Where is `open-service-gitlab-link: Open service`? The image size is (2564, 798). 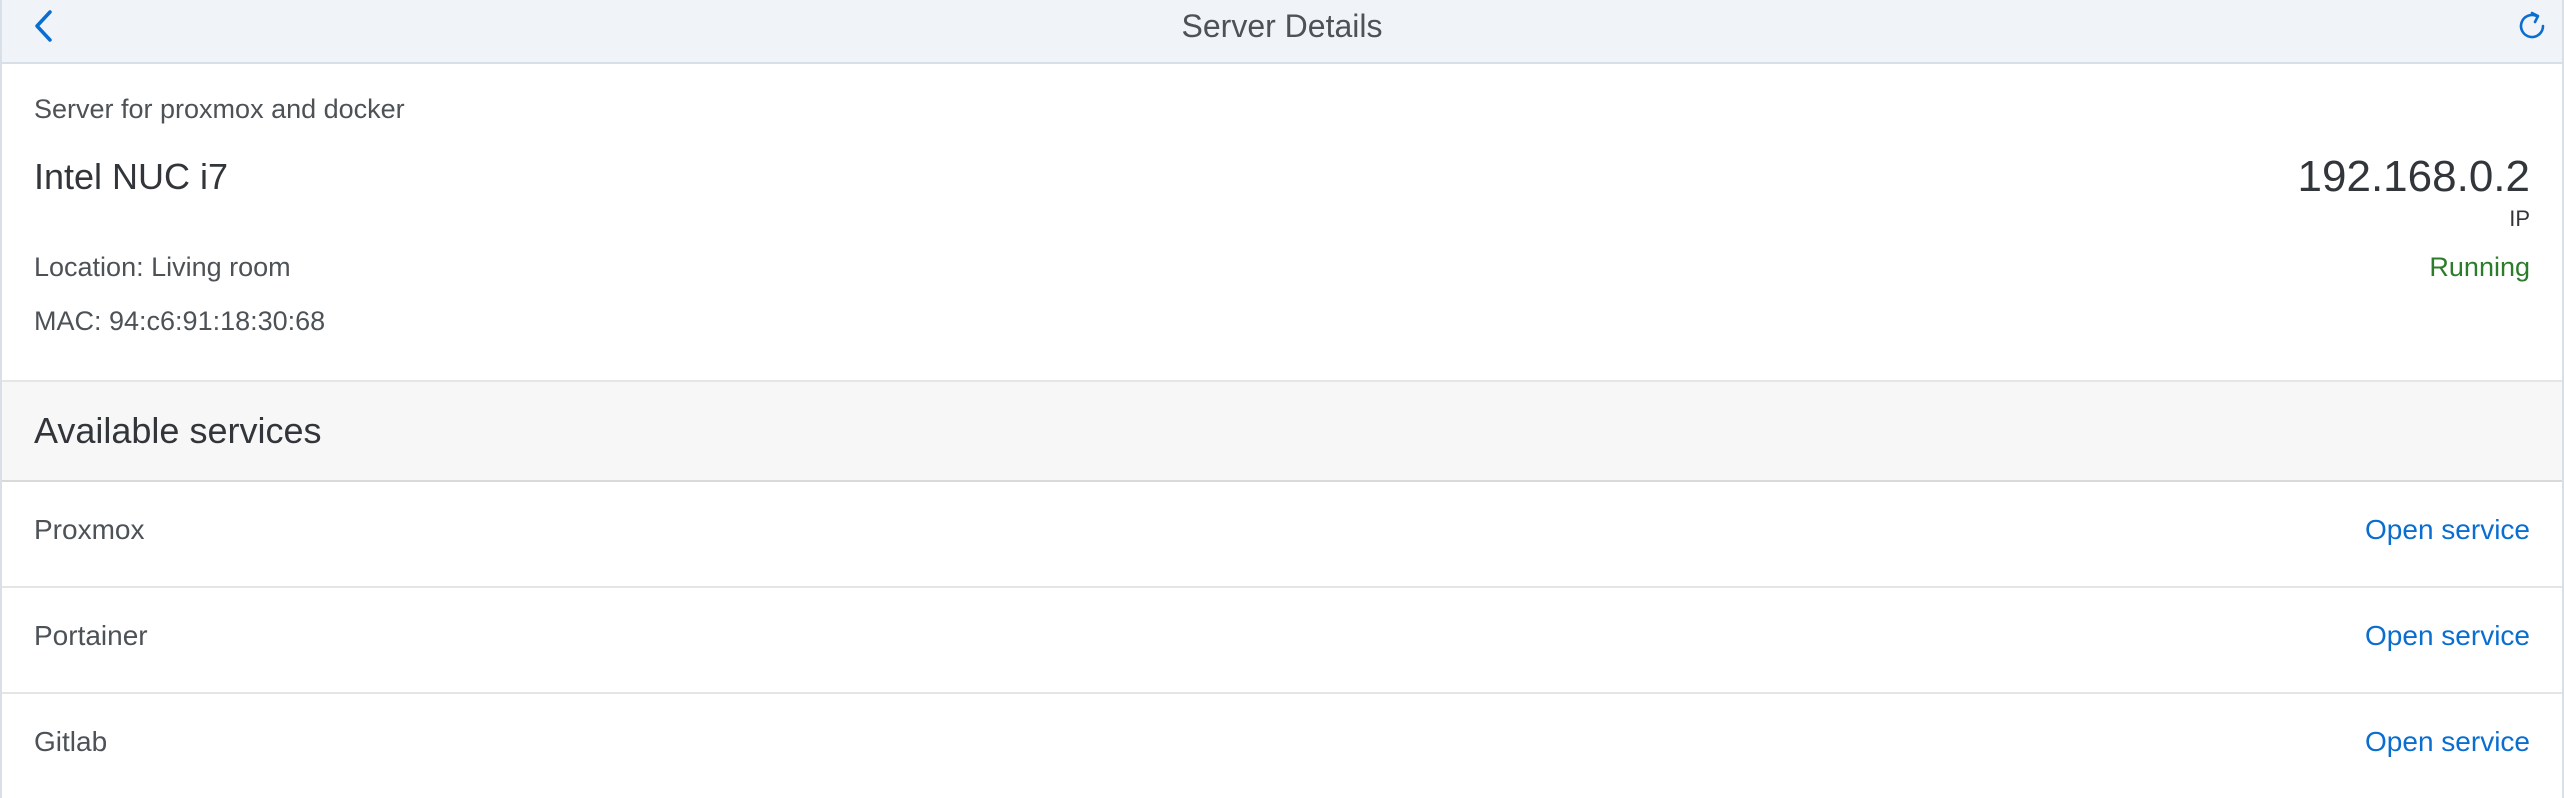
open-service-gitlab-link: Open service is located at coordinates (2447, 742).